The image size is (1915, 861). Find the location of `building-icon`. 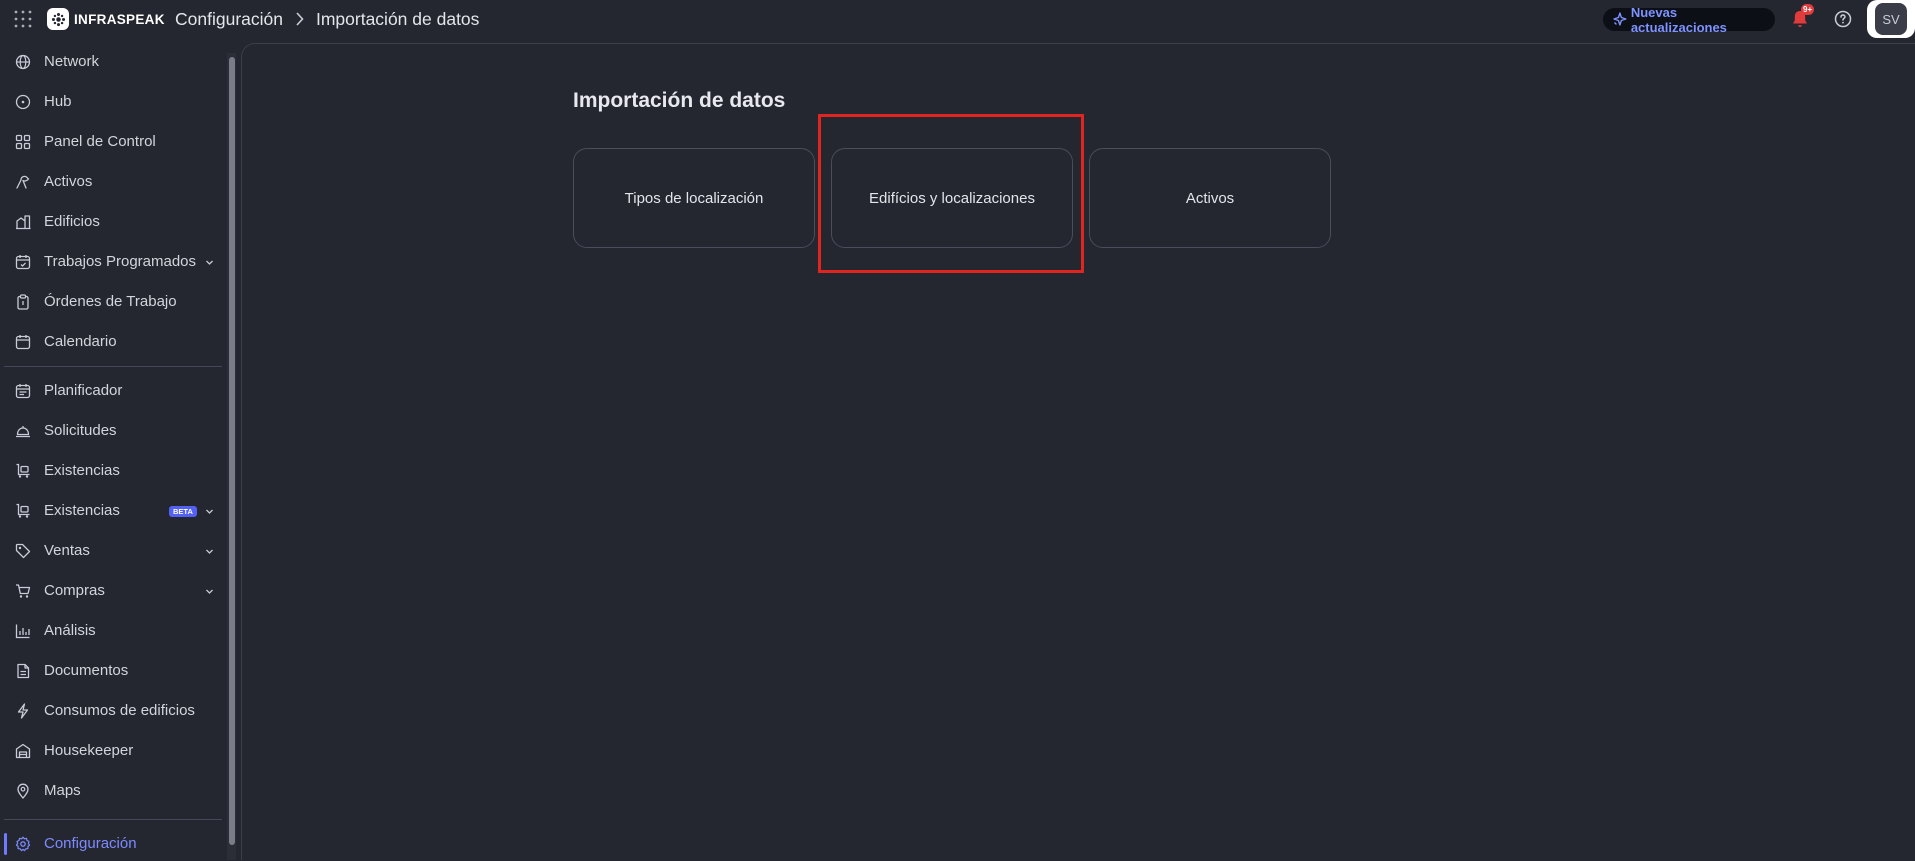

building-icon is located at coordinates (23, 222).